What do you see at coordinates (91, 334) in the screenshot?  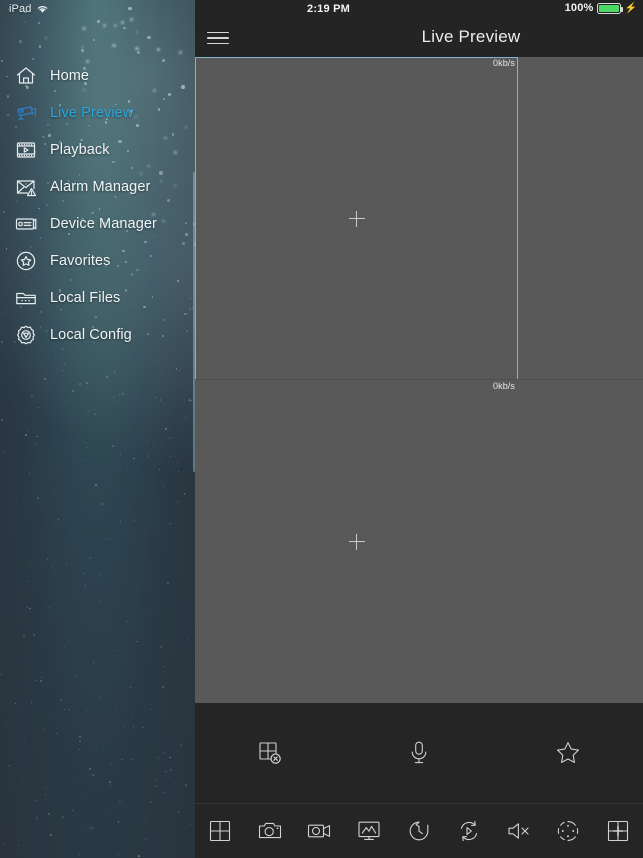 I see `sidebar-item-label: Local Config` at bounding box center [91, 334].